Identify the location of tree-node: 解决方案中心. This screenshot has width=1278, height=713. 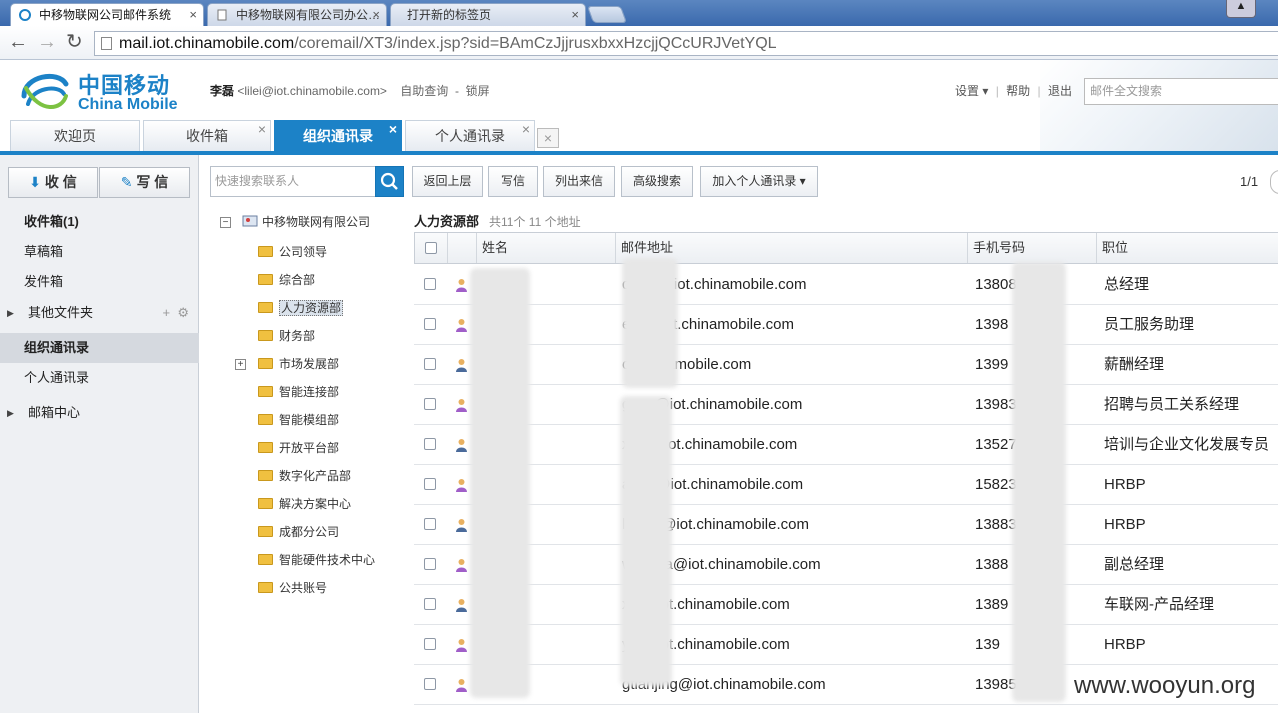
(304, 504).